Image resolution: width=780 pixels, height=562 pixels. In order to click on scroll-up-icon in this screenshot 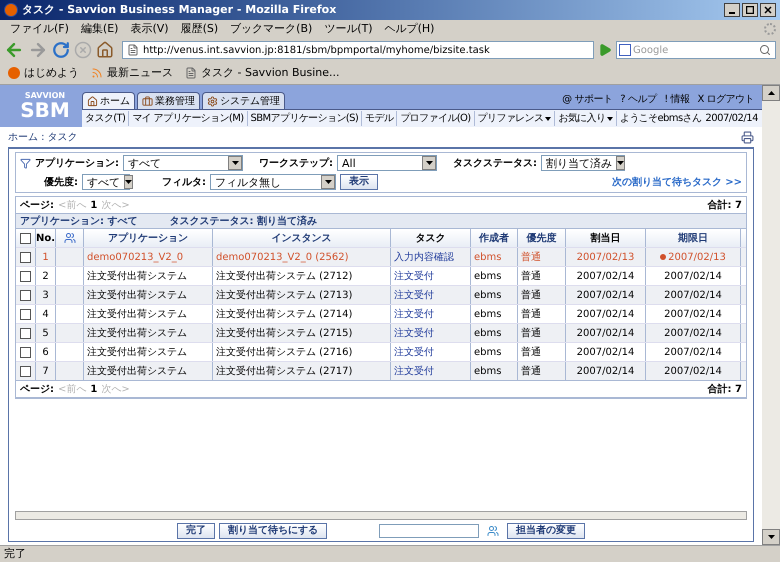, I will do `click(771, 93)`.